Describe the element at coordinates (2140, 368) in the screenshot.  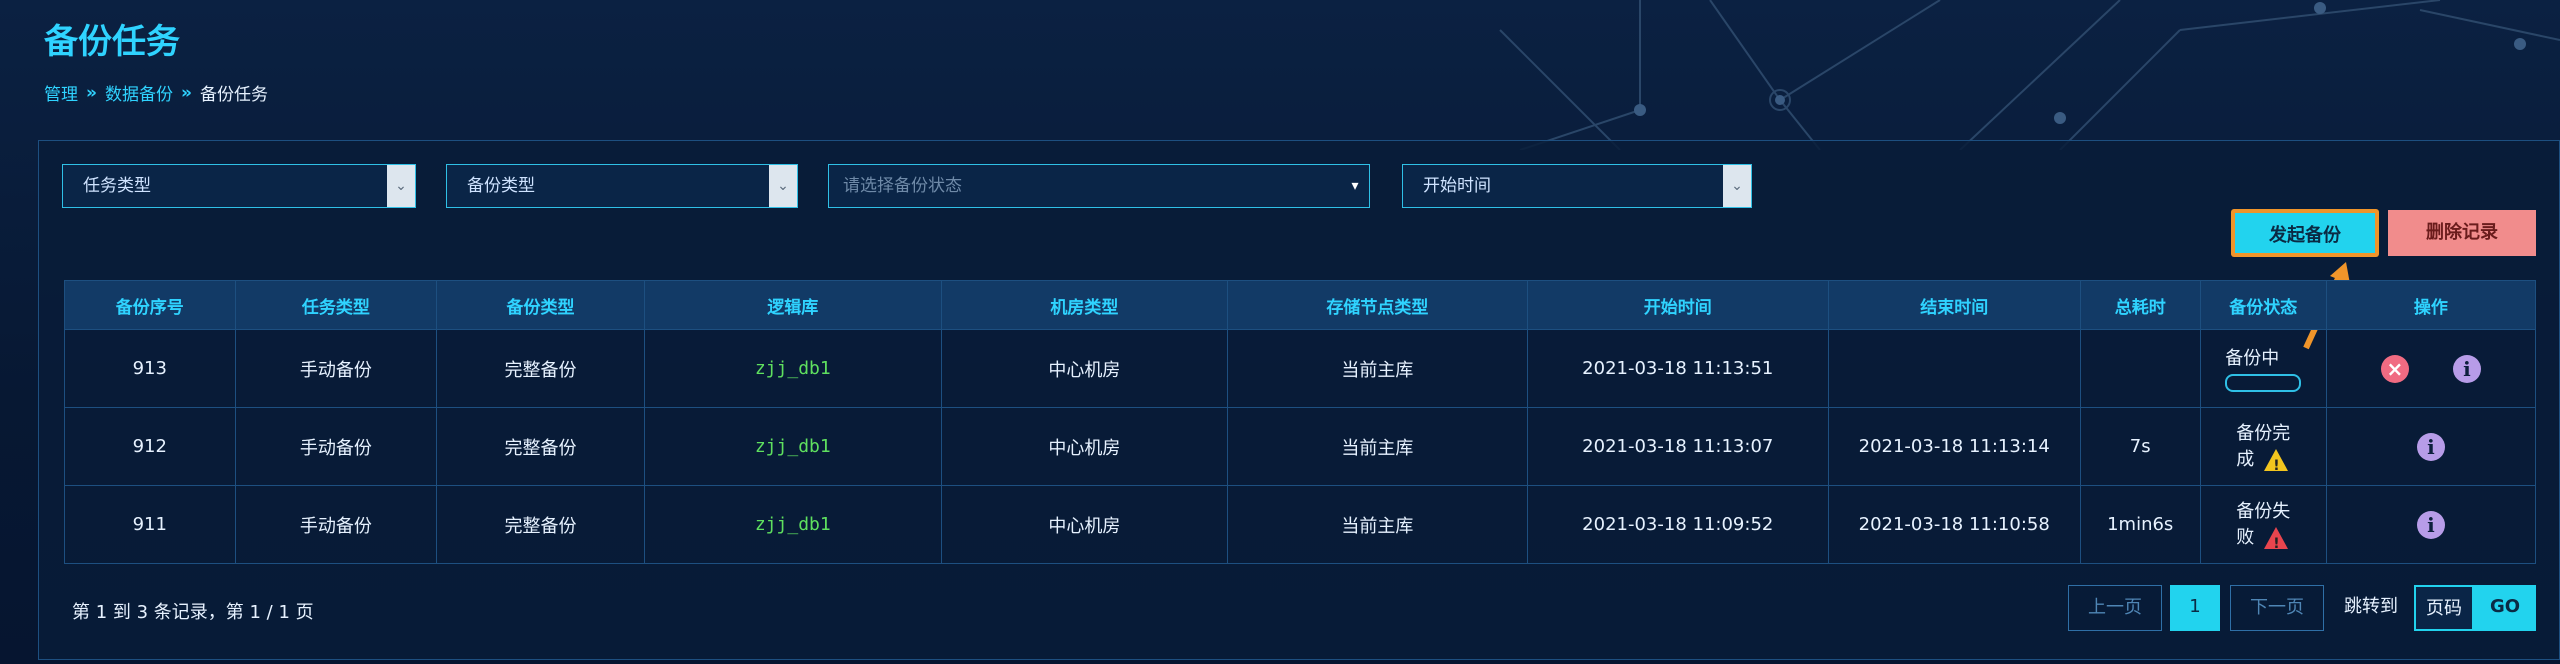
I see `cell-duration` at that location.